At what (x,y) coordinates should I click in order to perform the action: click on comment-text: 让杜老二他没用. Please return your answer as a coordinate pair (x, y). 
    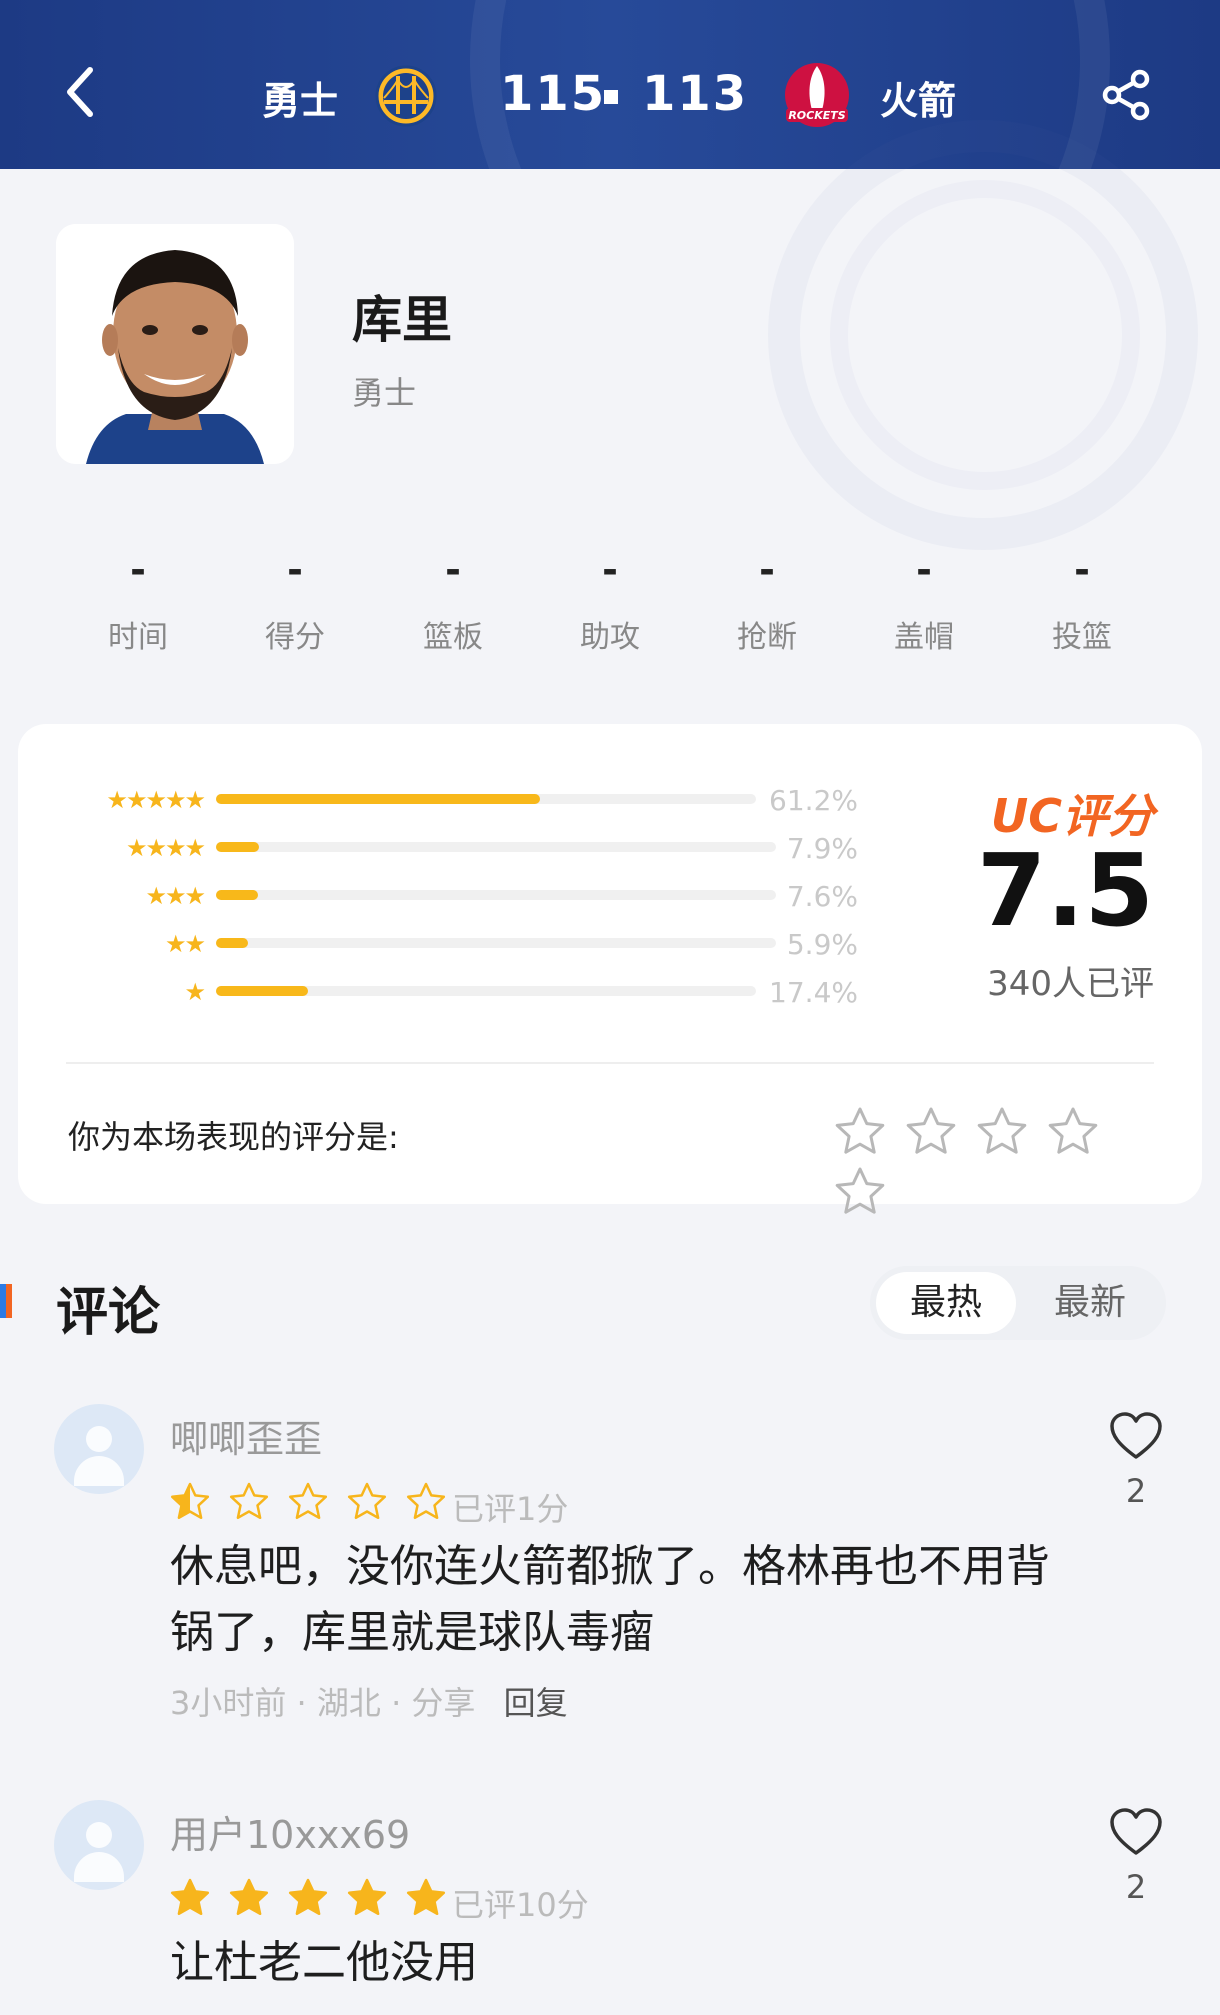
    Looking at the image, I should click on (324, 1962).